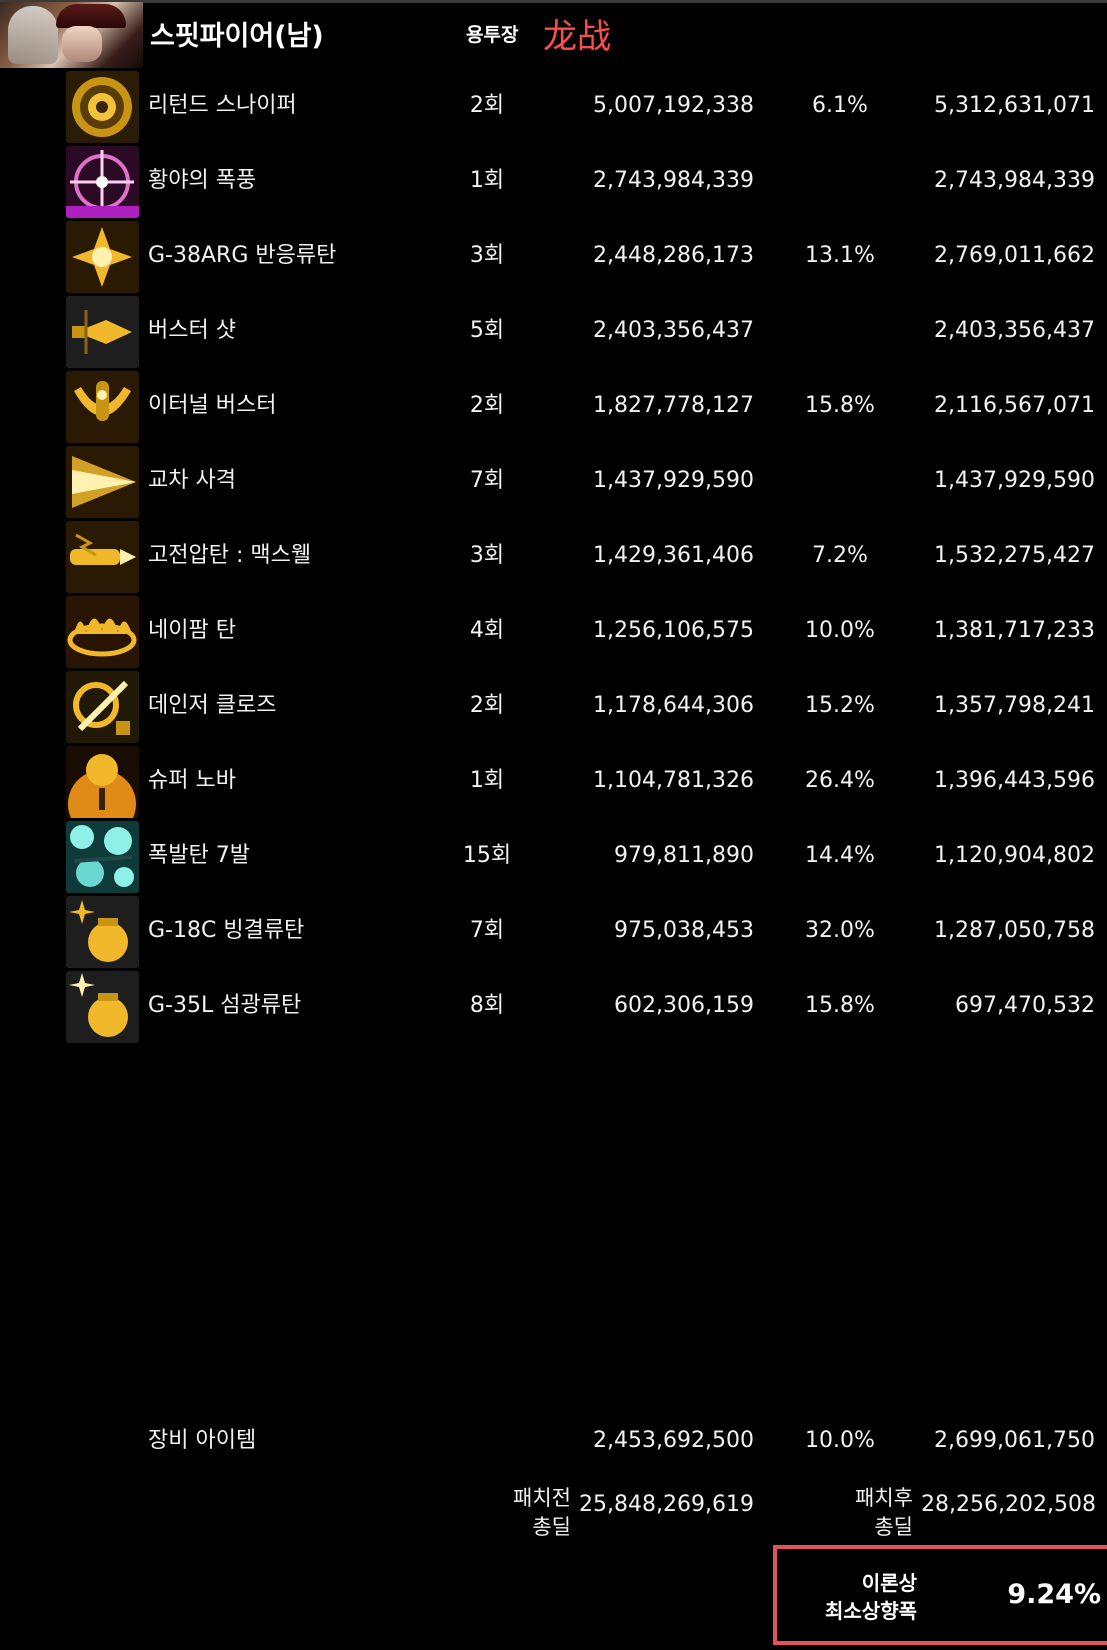 The height and width of the screenshot is (1650, 1107). Describe the element at coordinates (487, 330) in the screenshot. I see `skill-count: 5회` at that location.